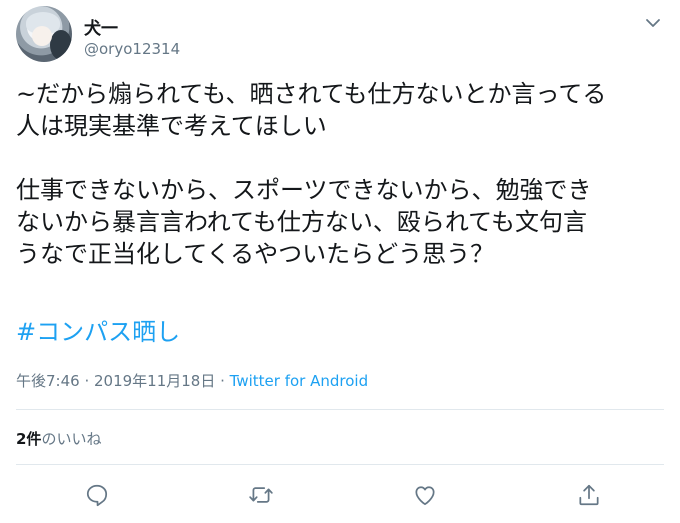 Image resolution: width=680 pixels, height=523 pixels. I want to click on tweet-header: 犬一 @oryo12314, so click(340, 36).